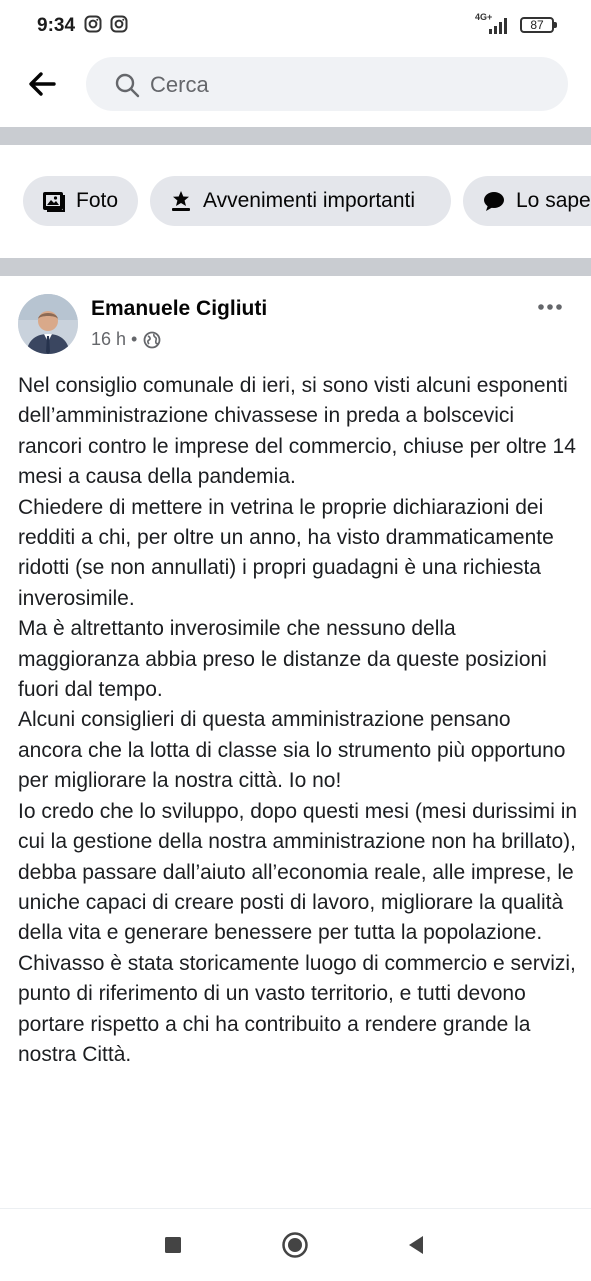 The height and width of the screenshot is (1281, 591). I want to click on photo-icon, so click(54, 202).